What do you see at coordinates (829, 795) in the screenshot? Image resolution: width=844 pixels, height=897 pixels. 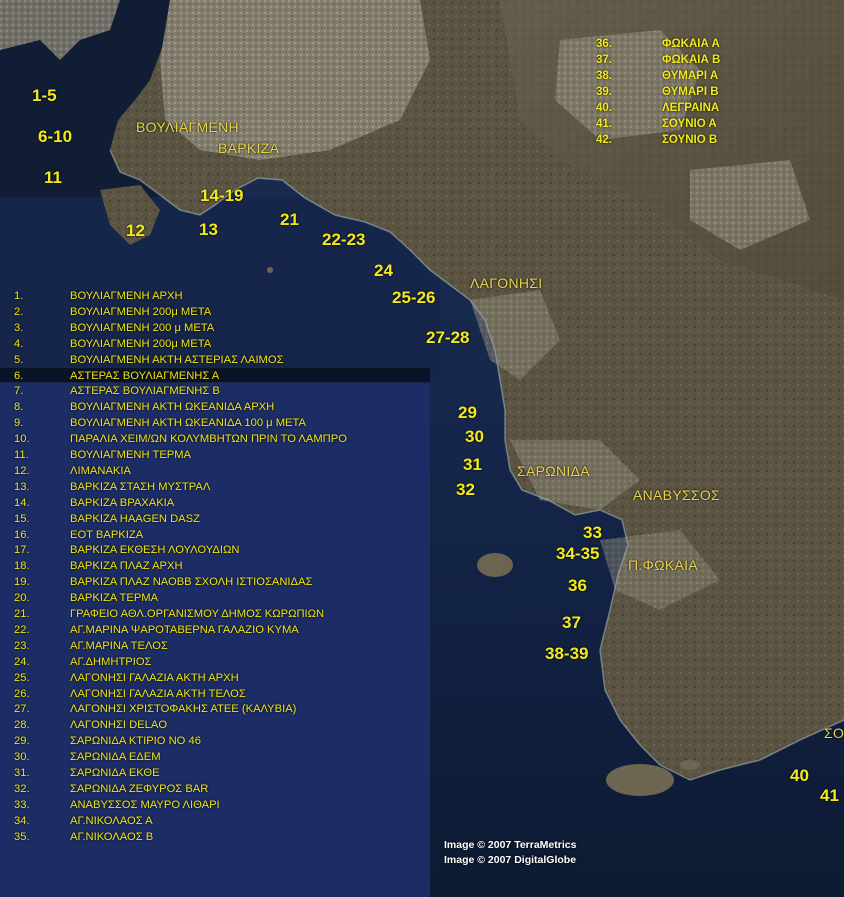 I see `marker-41: 41` at bounding box center [829, 795].